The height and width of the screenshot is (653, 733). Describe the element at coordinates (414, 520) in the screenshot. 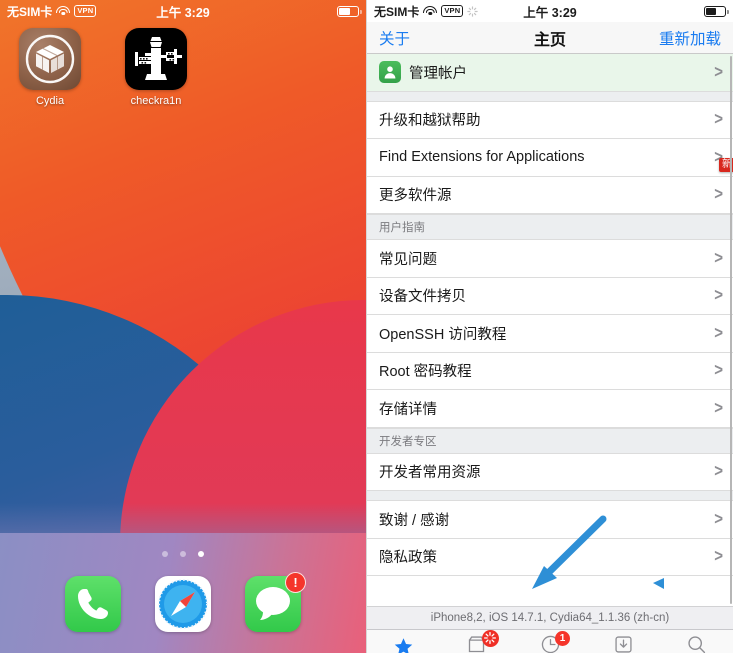

I see `list-item-label: 致谢 / 感谢` at that location.